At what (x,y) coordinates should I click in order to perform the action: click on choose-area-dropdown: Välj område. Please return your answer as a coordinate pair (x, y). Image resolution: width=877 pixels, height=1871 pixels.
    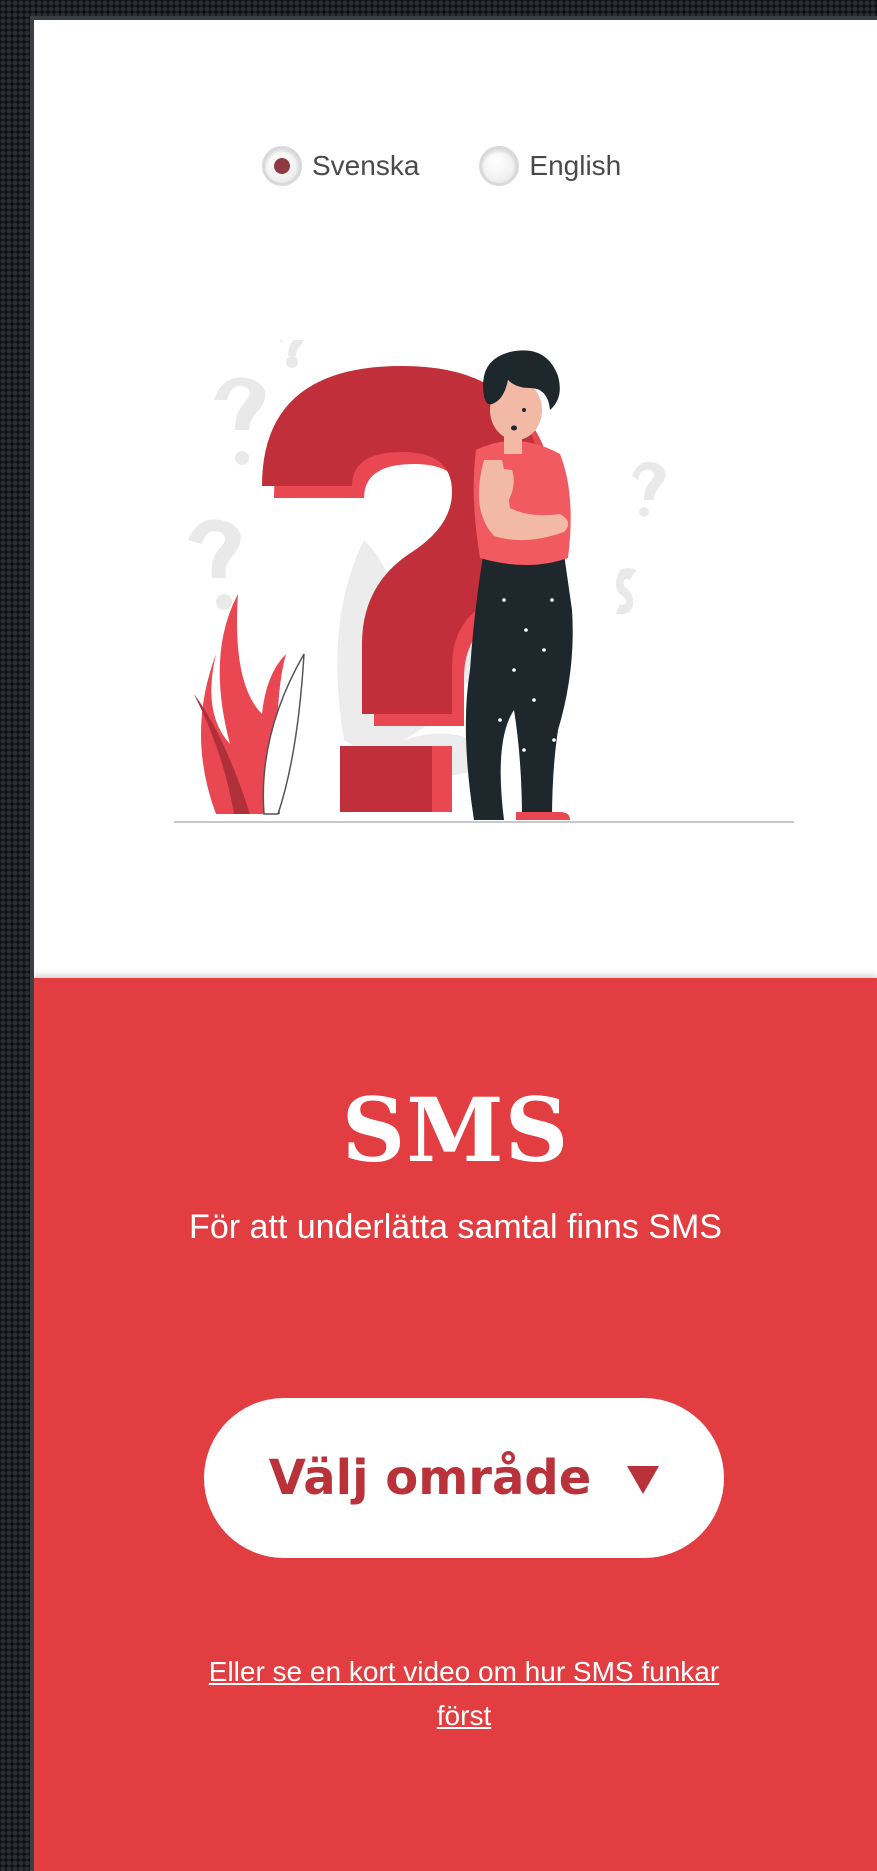
    Looking at the image, I should click on (464, 1478).